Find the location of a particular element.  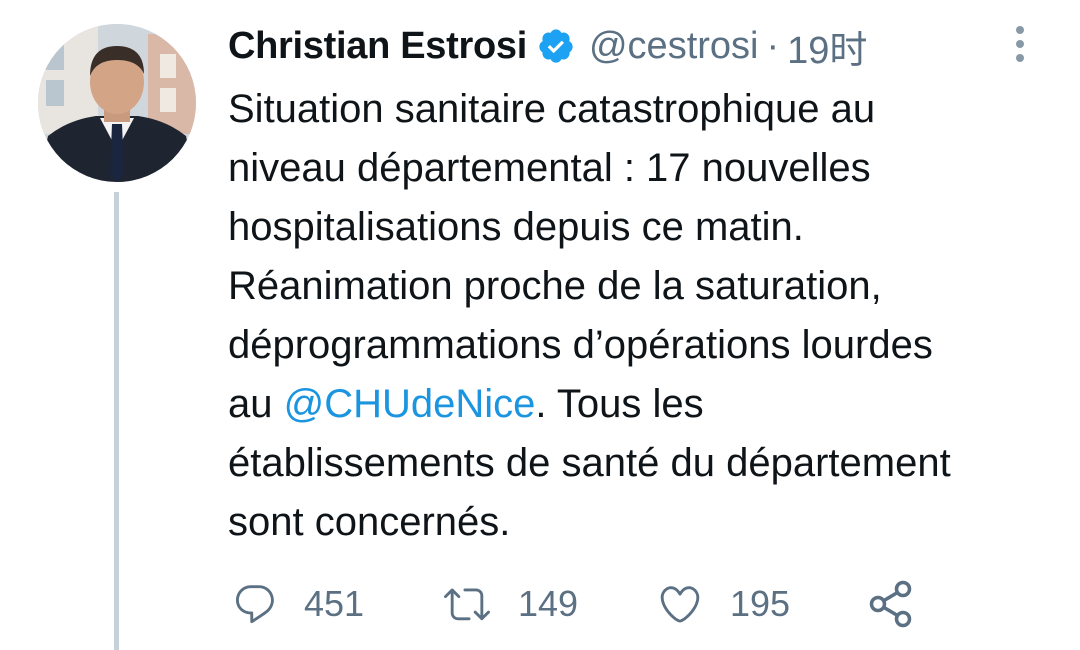

tweet-line-prefix: au is located at coordinates (256, 404).